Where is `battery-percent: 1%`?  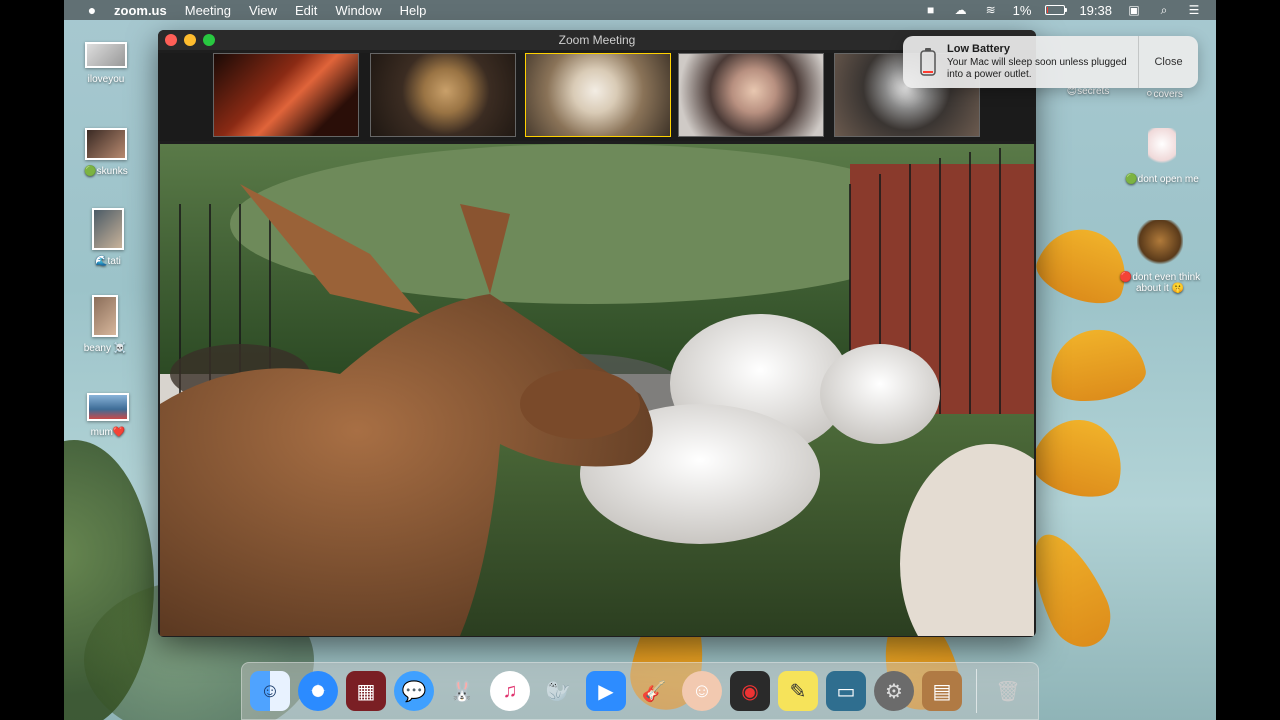 battery-percent: 1% is located at coordinates (1022, 10).